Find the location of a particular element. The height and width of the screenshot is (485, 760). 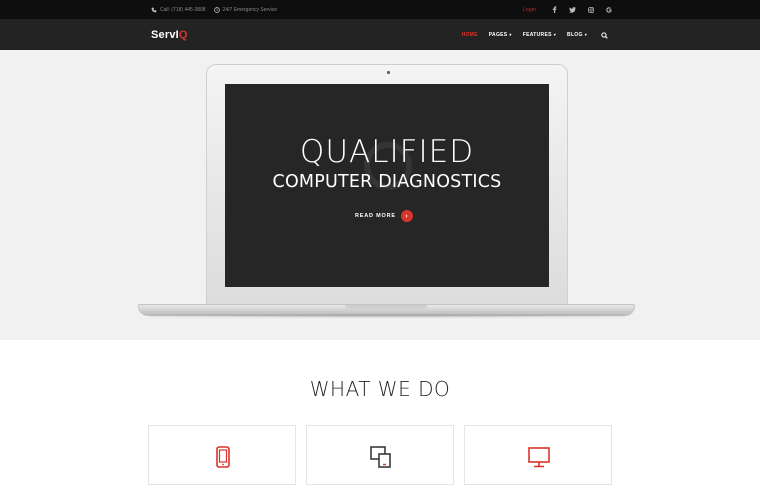

monitor-icon is located at coordinates (539, 457).